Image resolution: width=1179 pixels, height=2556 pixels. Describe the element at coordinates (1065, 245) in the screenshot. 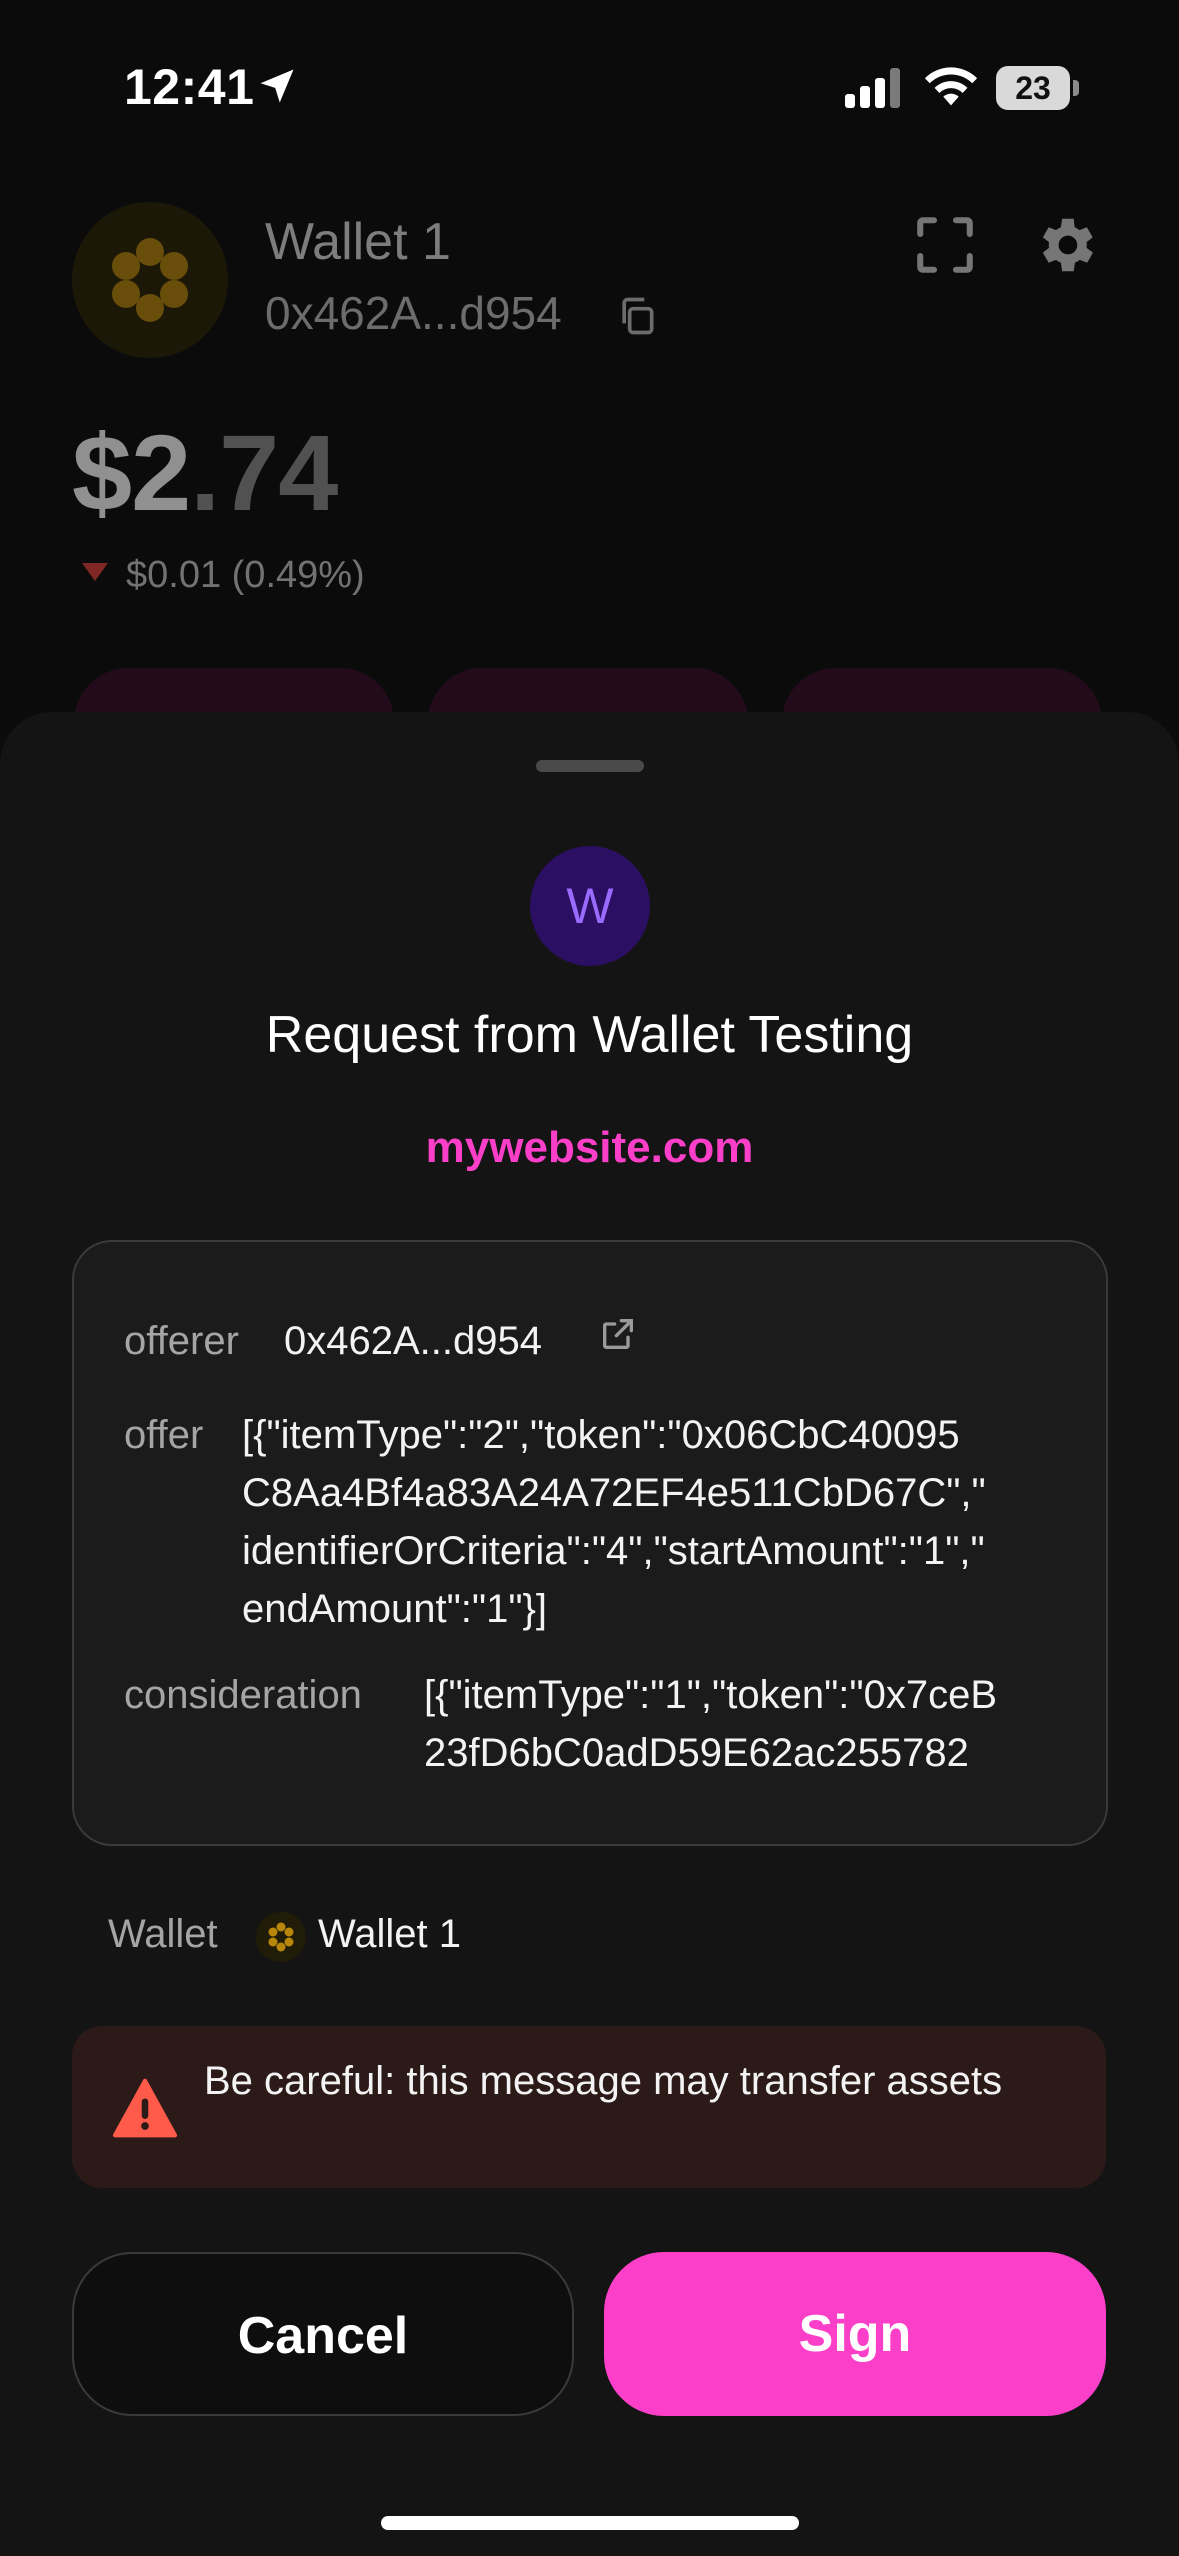

I see `gear-icon` at that location.